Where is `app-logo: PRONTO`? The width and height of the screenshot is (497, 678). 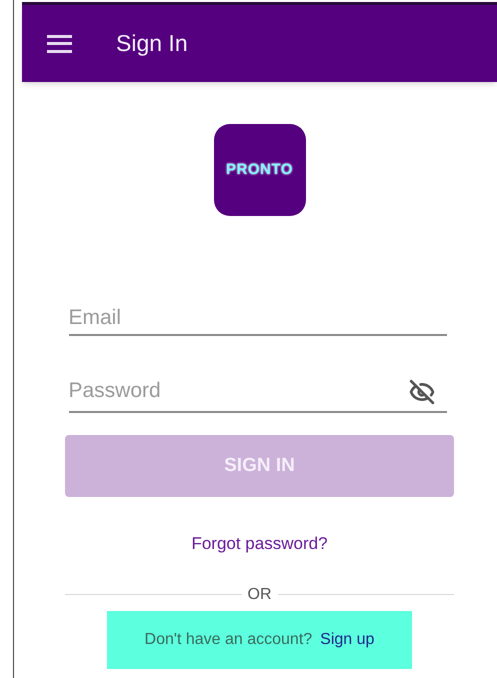
app-logo: PRONTO is located at coordinates (260, 170).